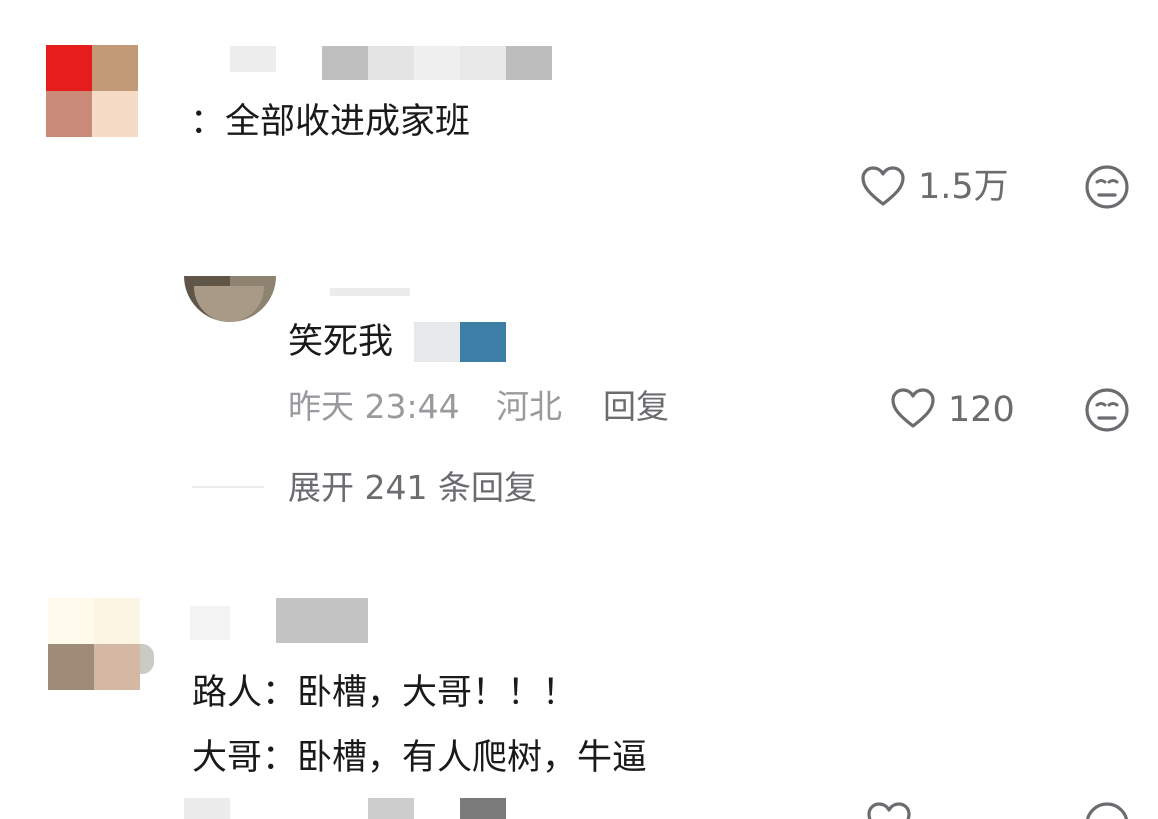 Image resolution: width=1158 pixels, height=819 pixels. I want to click on comment-text: ：全部收进成家班, so click(330, 122).